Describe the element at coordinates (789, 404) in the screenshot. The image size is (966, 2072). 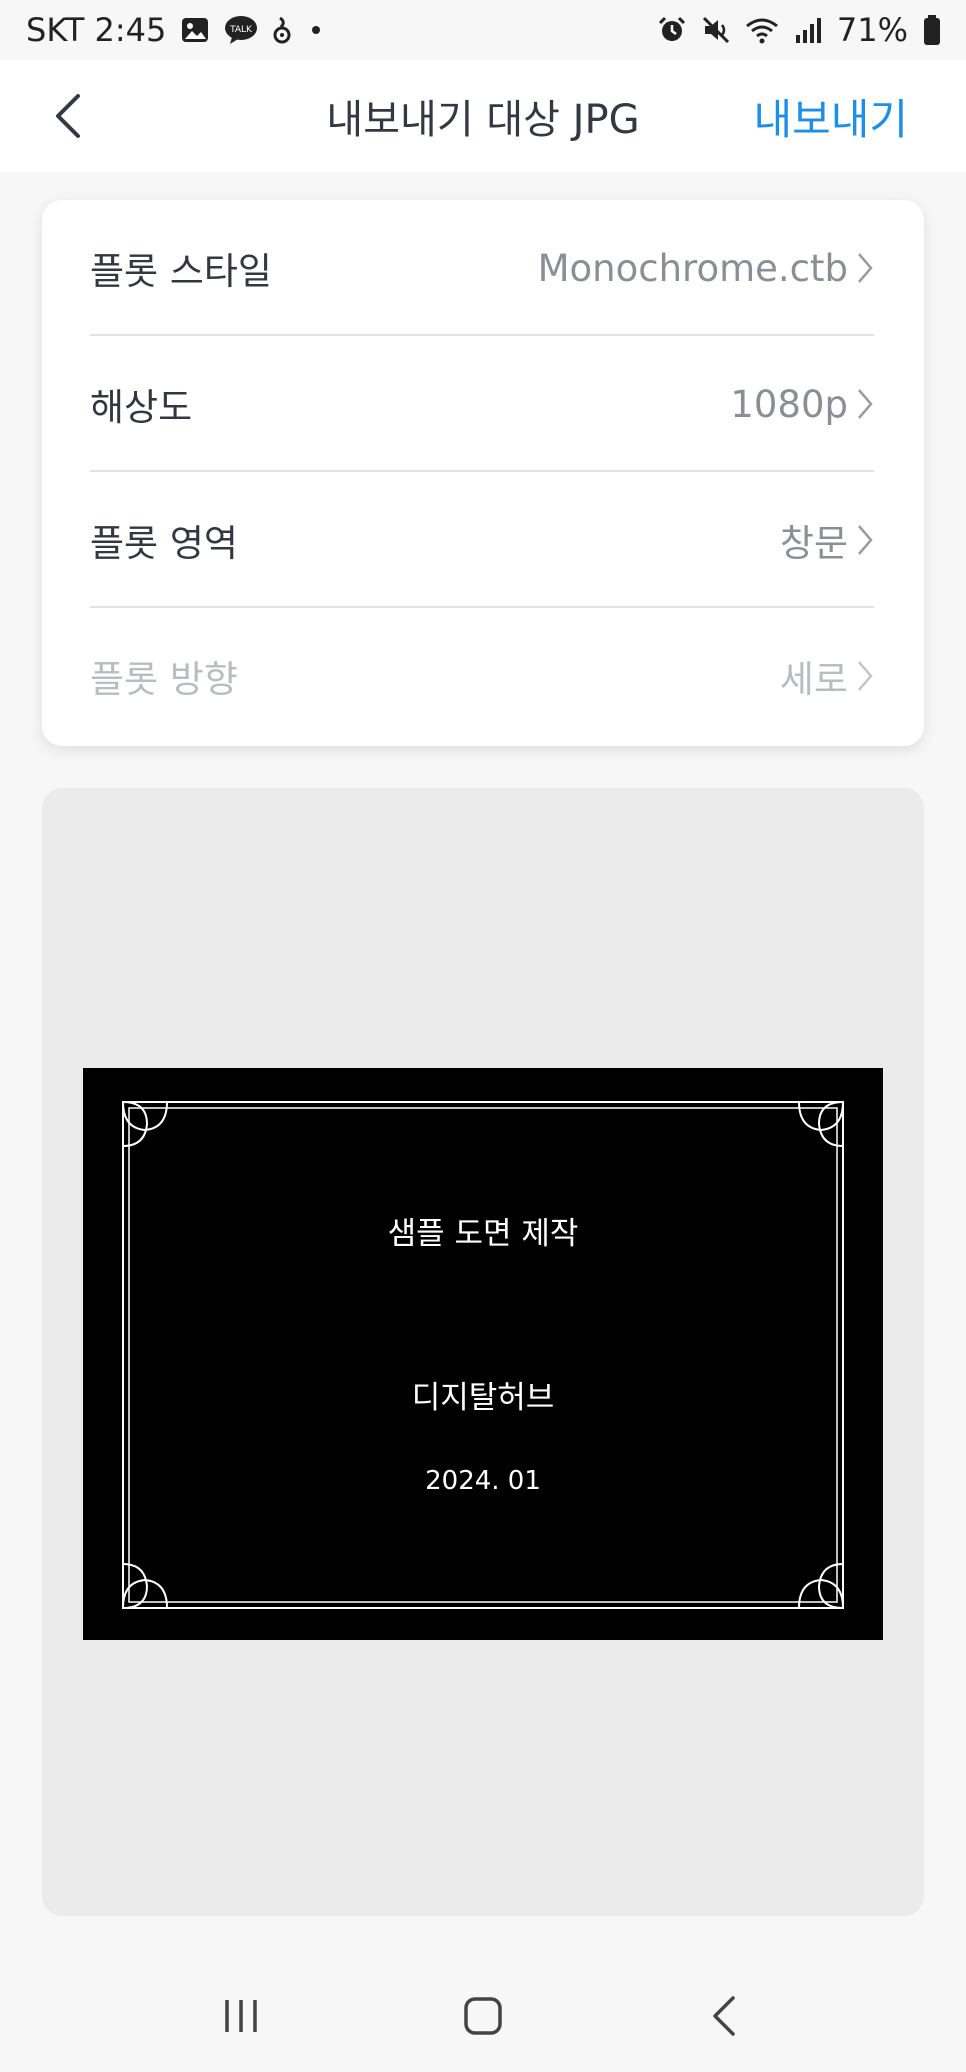
I see `setting-value: 1080p` at that location.